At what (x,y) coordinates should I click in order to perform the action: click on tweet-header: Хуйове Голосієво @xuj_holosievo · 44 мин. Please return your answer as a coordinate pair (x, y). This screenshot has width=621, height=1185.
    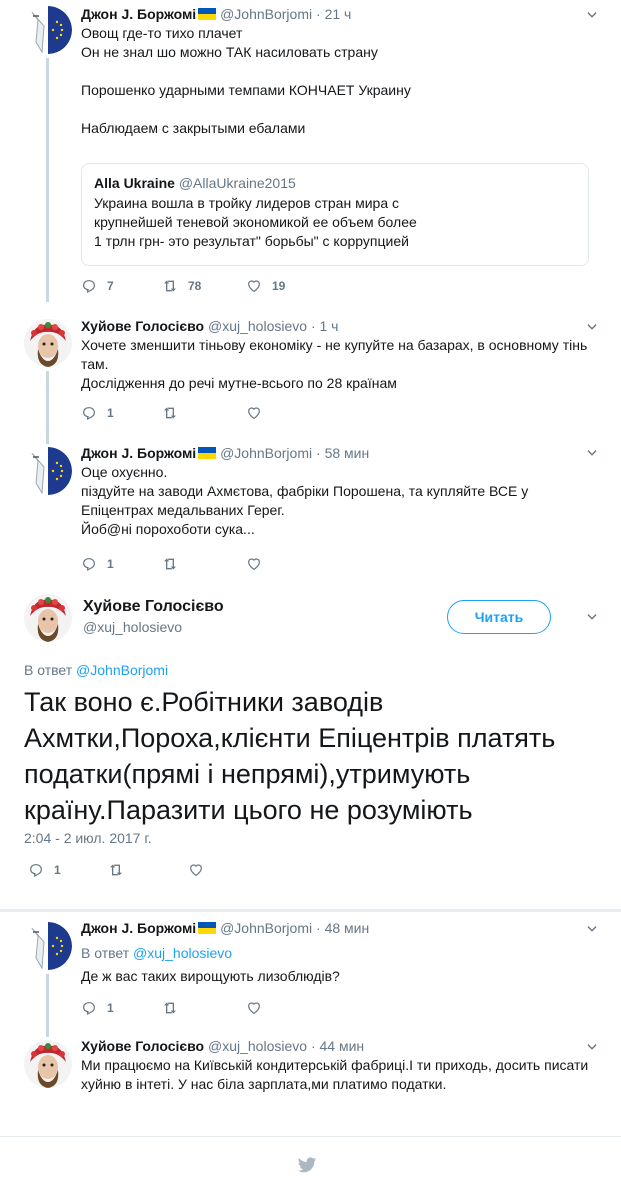
    Looking at the image, I should click on (341, 1046).